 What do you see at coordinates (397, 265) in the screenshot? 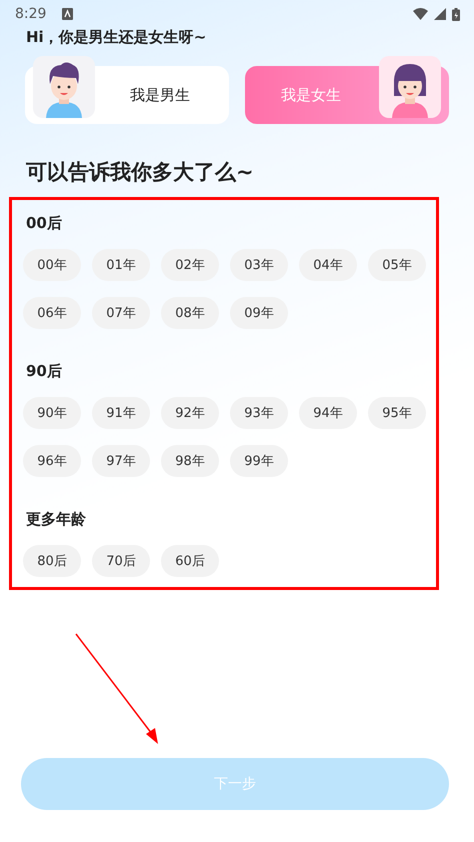
I see `age-option: 05年` at bounding box center [397, 265].